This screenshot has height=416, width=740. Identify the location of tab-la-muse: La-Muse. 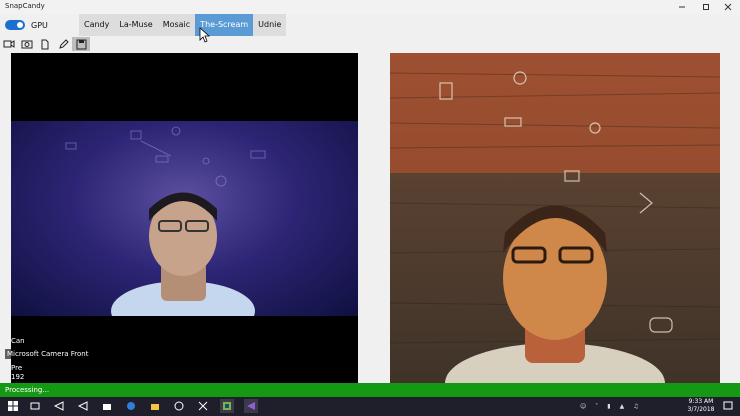
(135, 25).